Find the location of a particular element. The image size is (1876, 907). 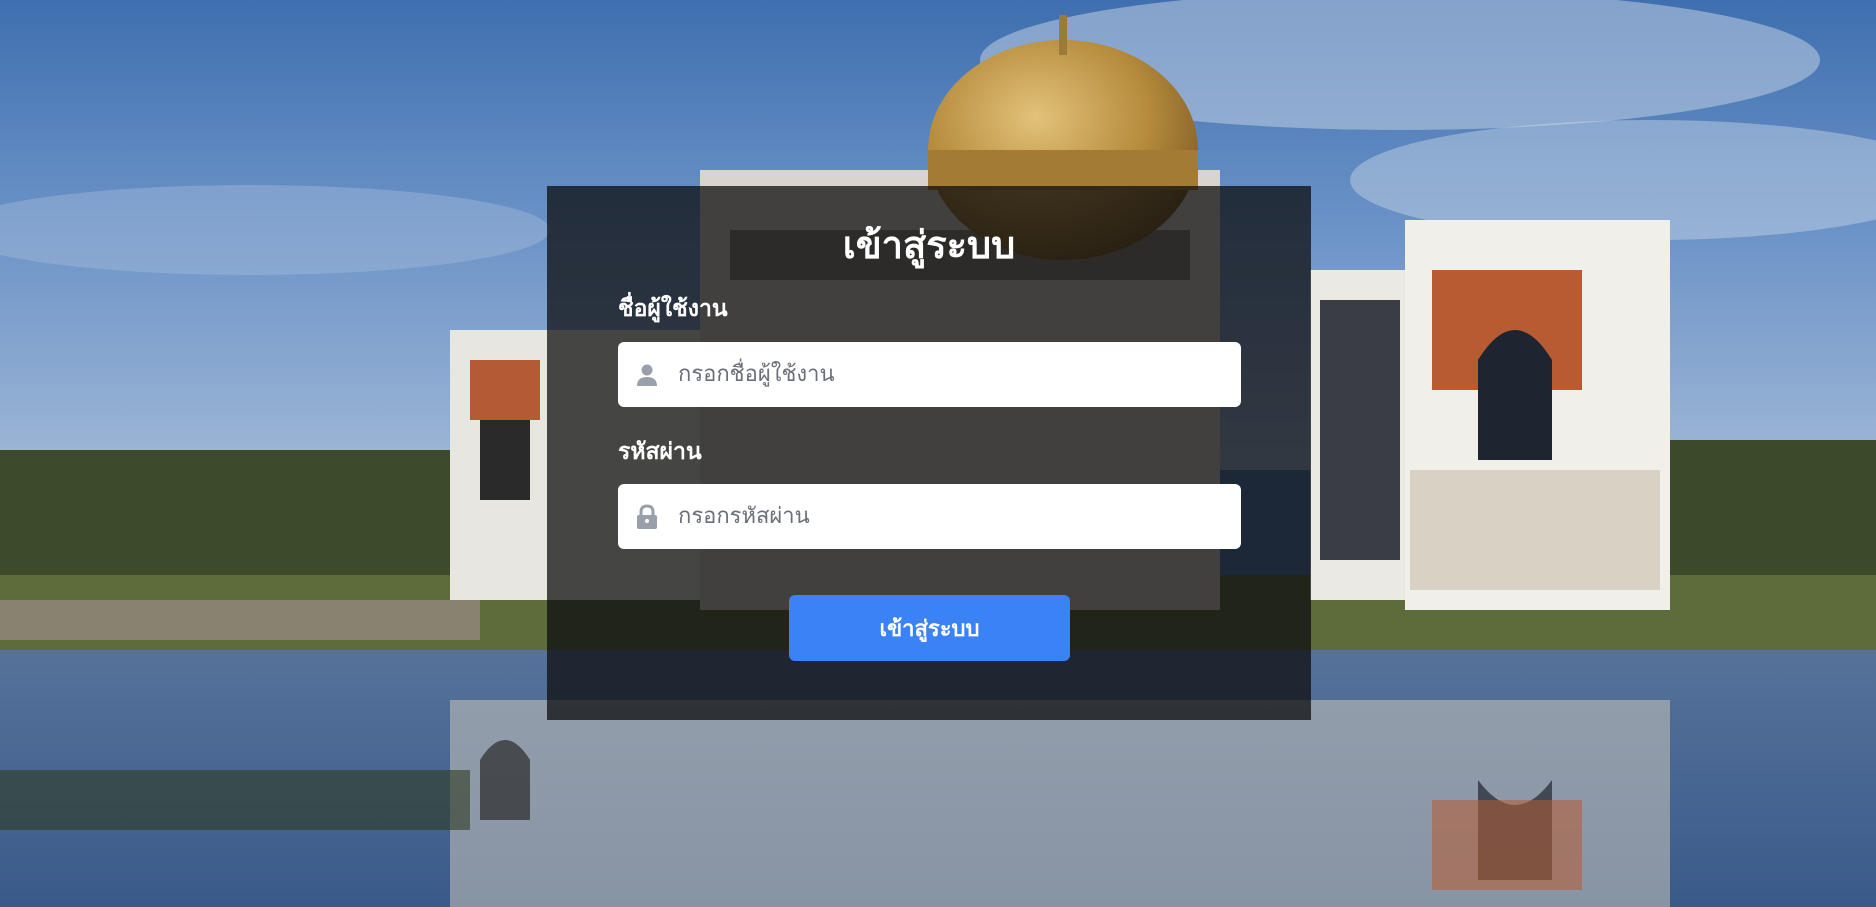

username-field-container is located at coordinates (929, 374).